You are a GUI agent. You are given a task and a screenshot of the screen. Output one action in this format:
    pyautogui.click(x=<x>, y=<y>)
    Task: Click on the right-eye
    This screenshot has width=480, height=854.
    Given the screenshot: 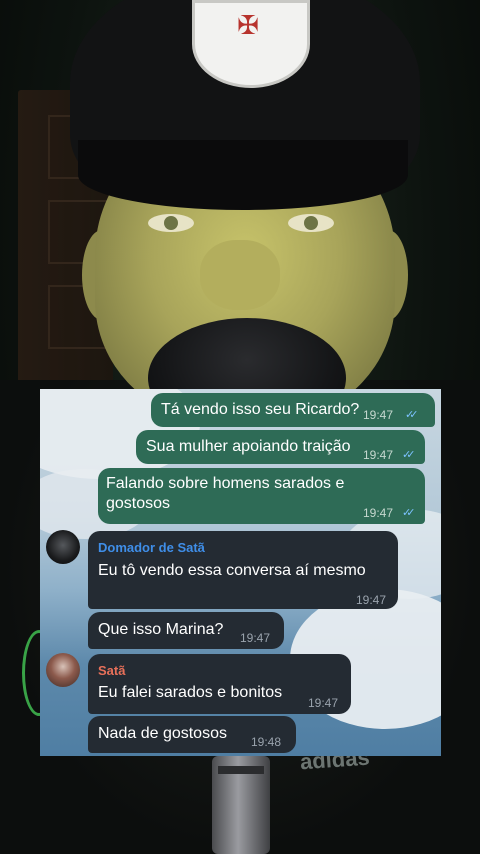 What is the action you would take?
    pyautogui.click(x=311, y=223)
    